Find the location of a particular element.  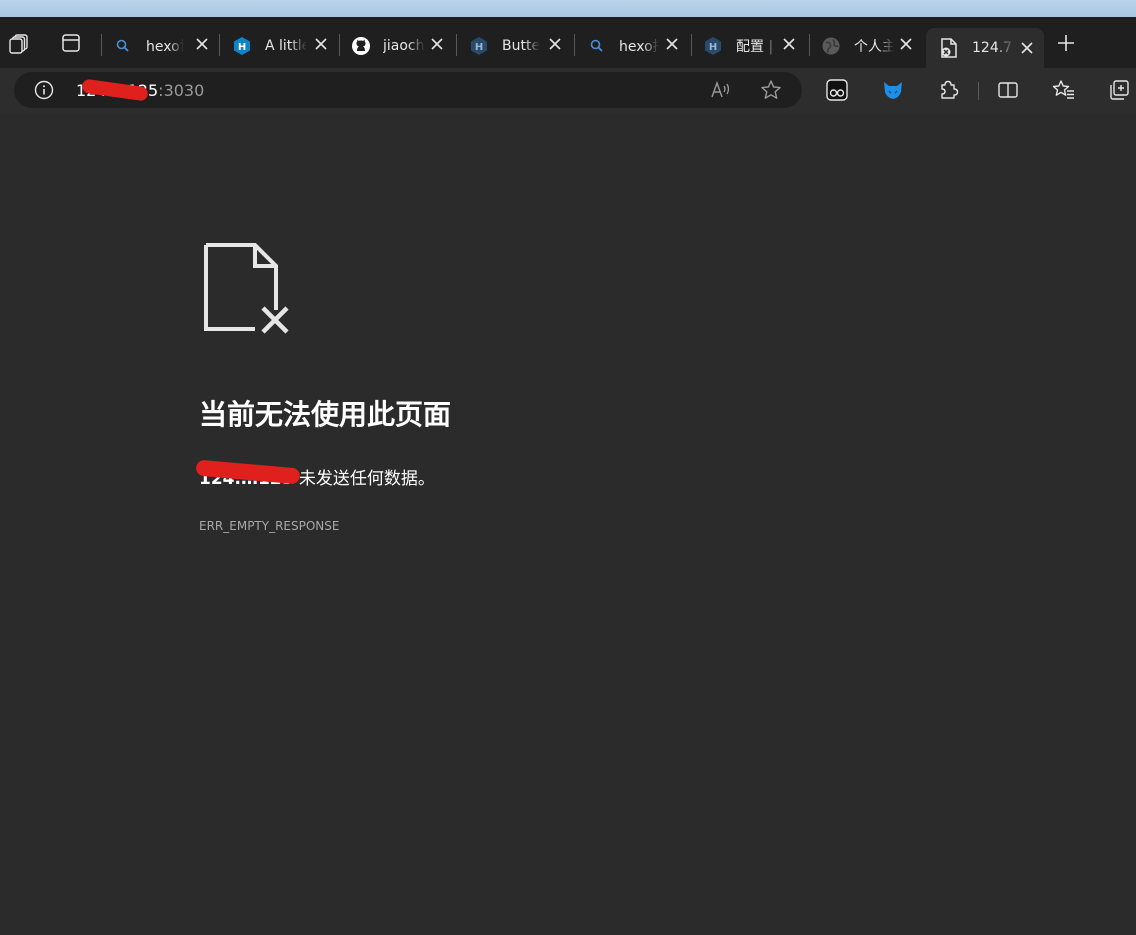

github-icon is located at coordinates (361, 46).